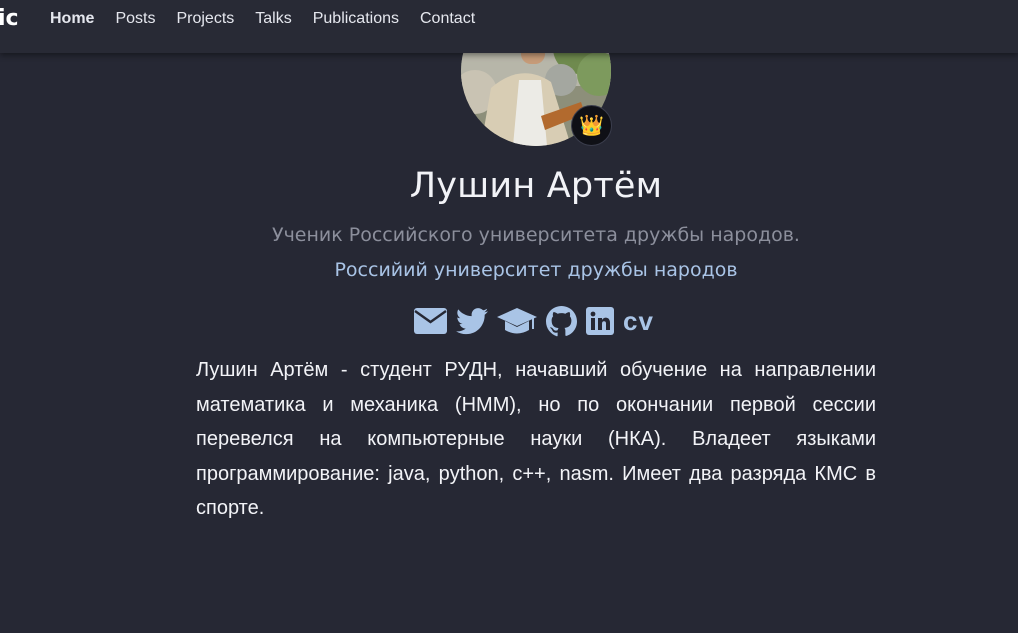 This screenshot has width=1018, height=633. I want to click on nav-posts: Posts, so click(135, 19).